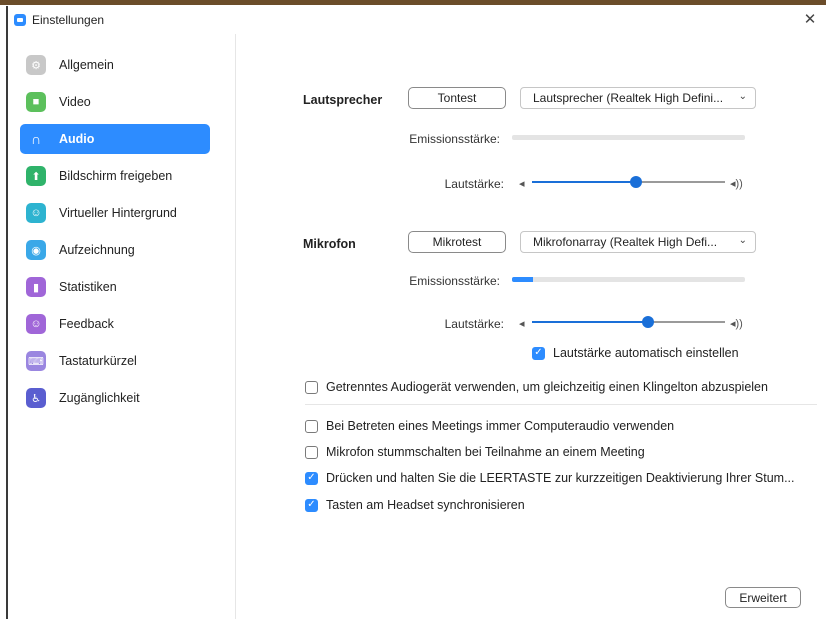 The height and width of the screenshot is (621, 826). I want to click on sidebar-item-label: Allgemein, so click(86, 65).